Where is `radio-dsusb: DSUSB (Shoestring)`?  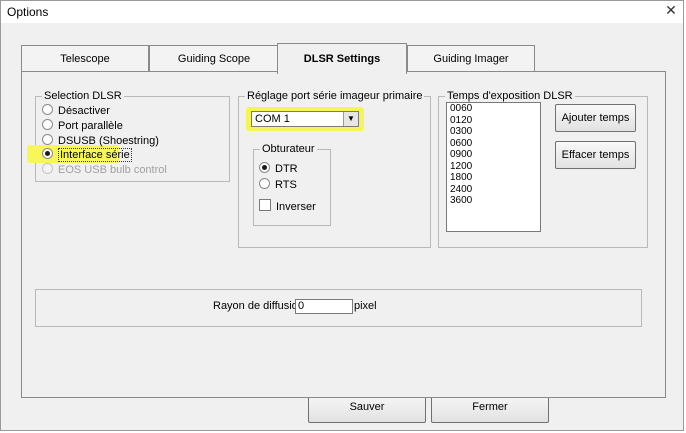
radio-dsusb: DSUSB (Shoestring) is located at coordinates (100, 141).